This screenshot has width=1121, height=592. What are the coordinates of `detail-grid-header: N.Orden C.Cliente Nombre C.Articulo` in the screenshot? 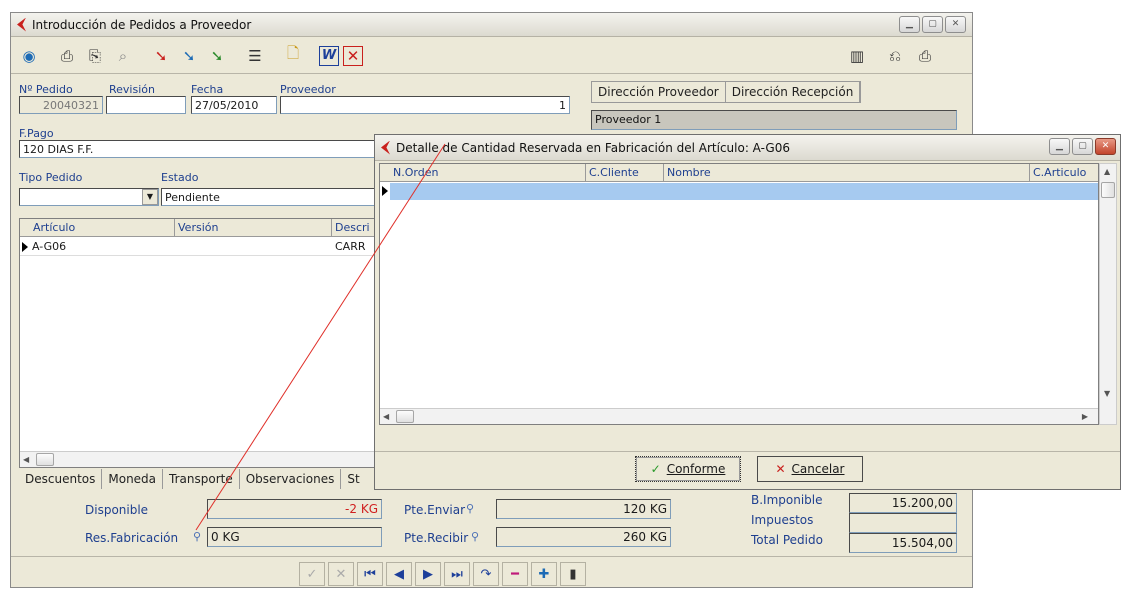 It's located at (739, 173).